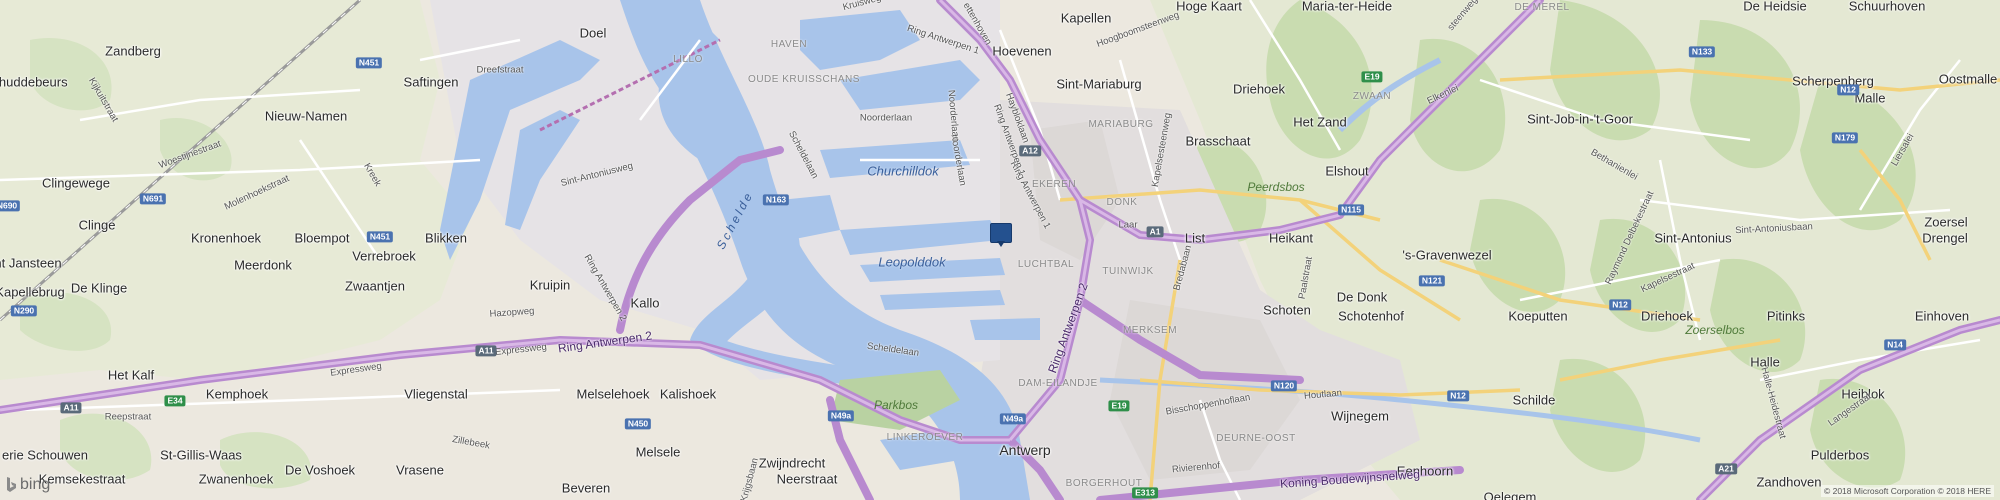 This screenshot has height=500, width=2000. Describe the element at coordinates (1001, 244) in the screenshot. I see `pin-tip` at that location.